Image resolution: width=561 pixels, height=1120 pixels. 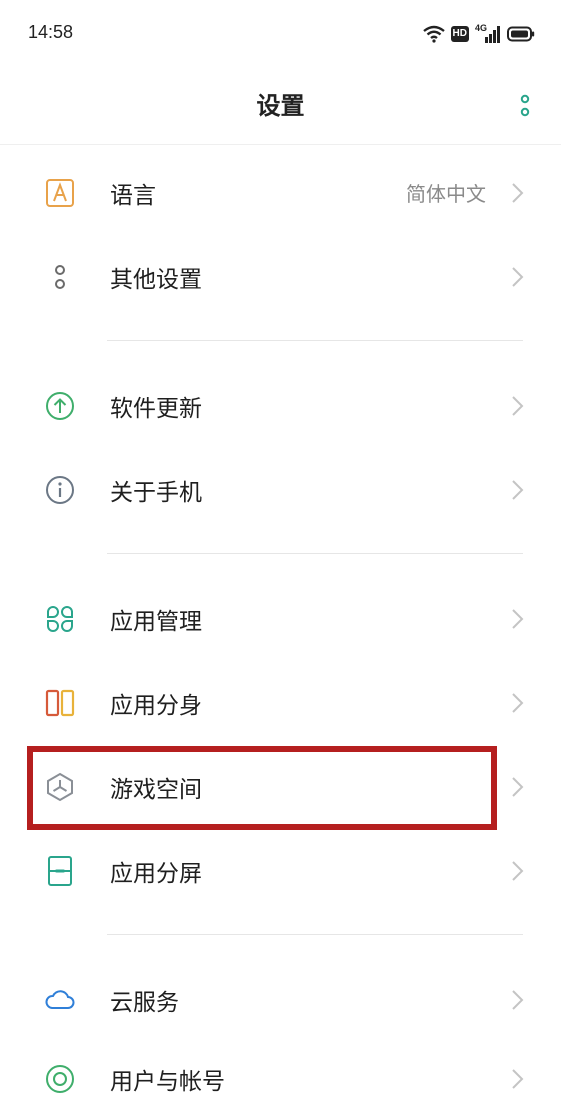 I want to click on settings-item-about-phone: 关于手机, so click(x=280, y=489).